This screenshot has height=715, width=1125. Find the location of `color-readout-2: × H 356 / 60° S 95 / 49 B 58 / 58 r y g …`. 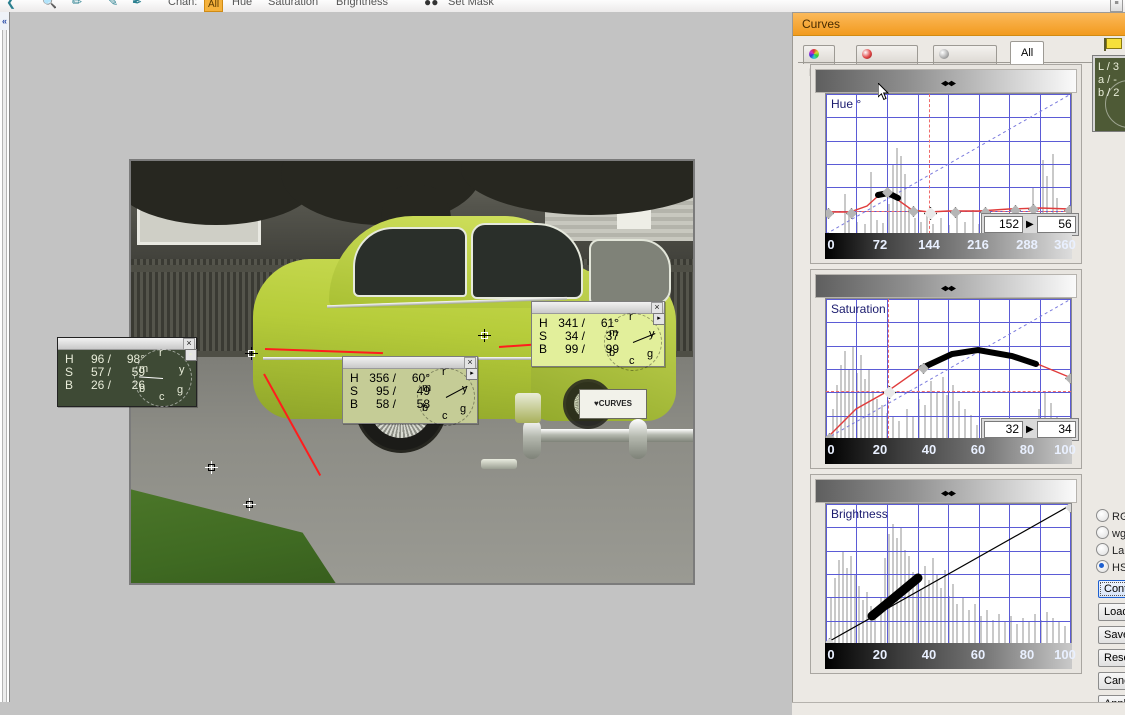

color-readout-2: × H 356 / 60° S 95 / 49 B 58 / 58 r y g … is located at coordinates (410, 391).